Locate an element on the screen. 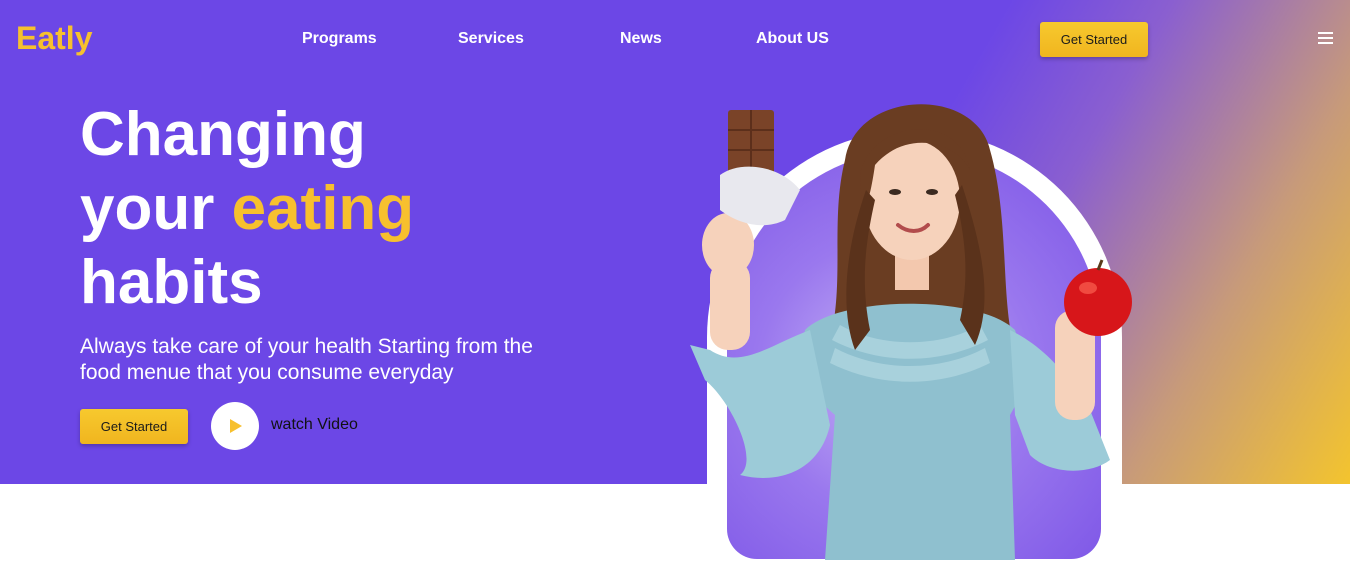 The width and height of the screenshot is (1350, 585). headline-accent-word: eating is located at coordinates (323, 208).